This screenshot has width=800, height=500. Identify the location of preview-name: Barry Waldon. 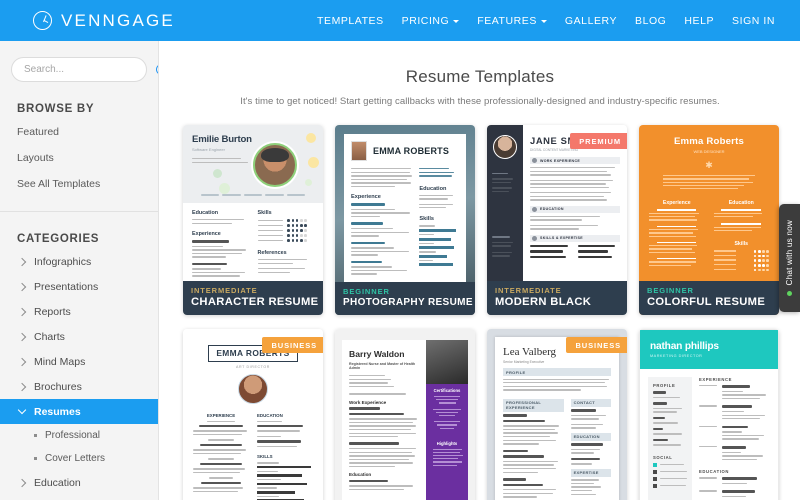
(377, 354).